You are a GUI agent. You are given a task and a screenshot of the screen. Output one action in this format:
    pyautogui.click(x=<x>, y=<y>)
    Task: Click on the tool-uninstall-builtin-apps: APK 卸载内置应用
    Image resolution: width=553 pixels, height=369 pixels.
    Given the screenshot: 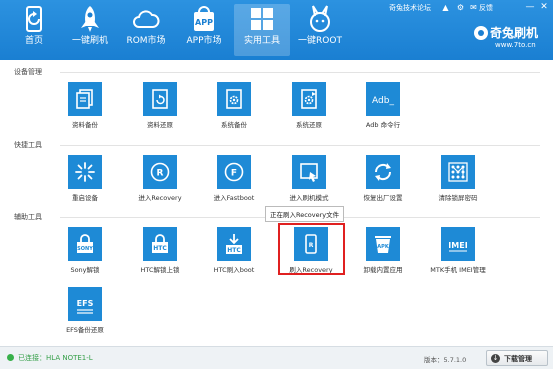 What is the action you would take?
    pyautogui.click(x=383, y=250)
    